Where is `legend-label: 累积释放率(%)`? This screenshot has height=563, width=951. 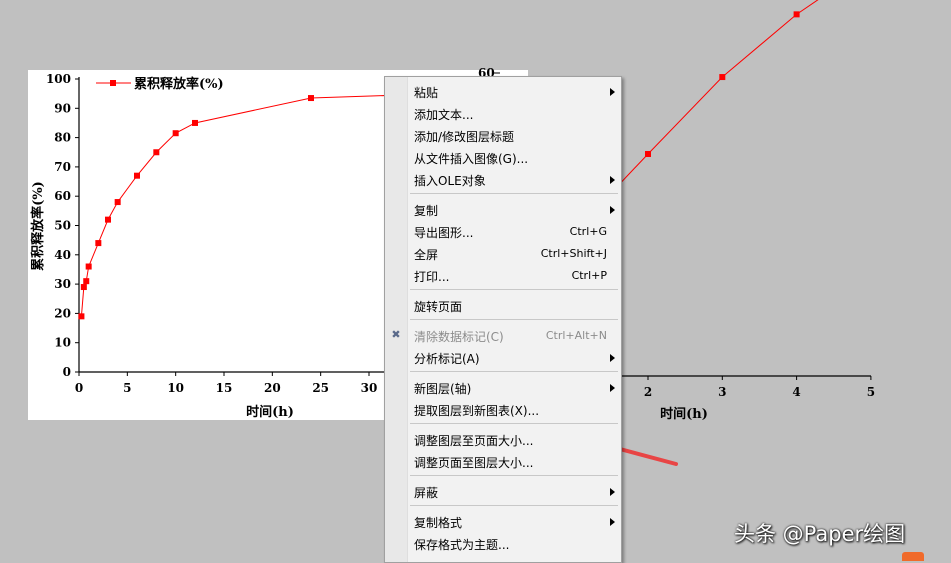 legend-label: 累积释放率(%) is located at coordinates (179, 84).